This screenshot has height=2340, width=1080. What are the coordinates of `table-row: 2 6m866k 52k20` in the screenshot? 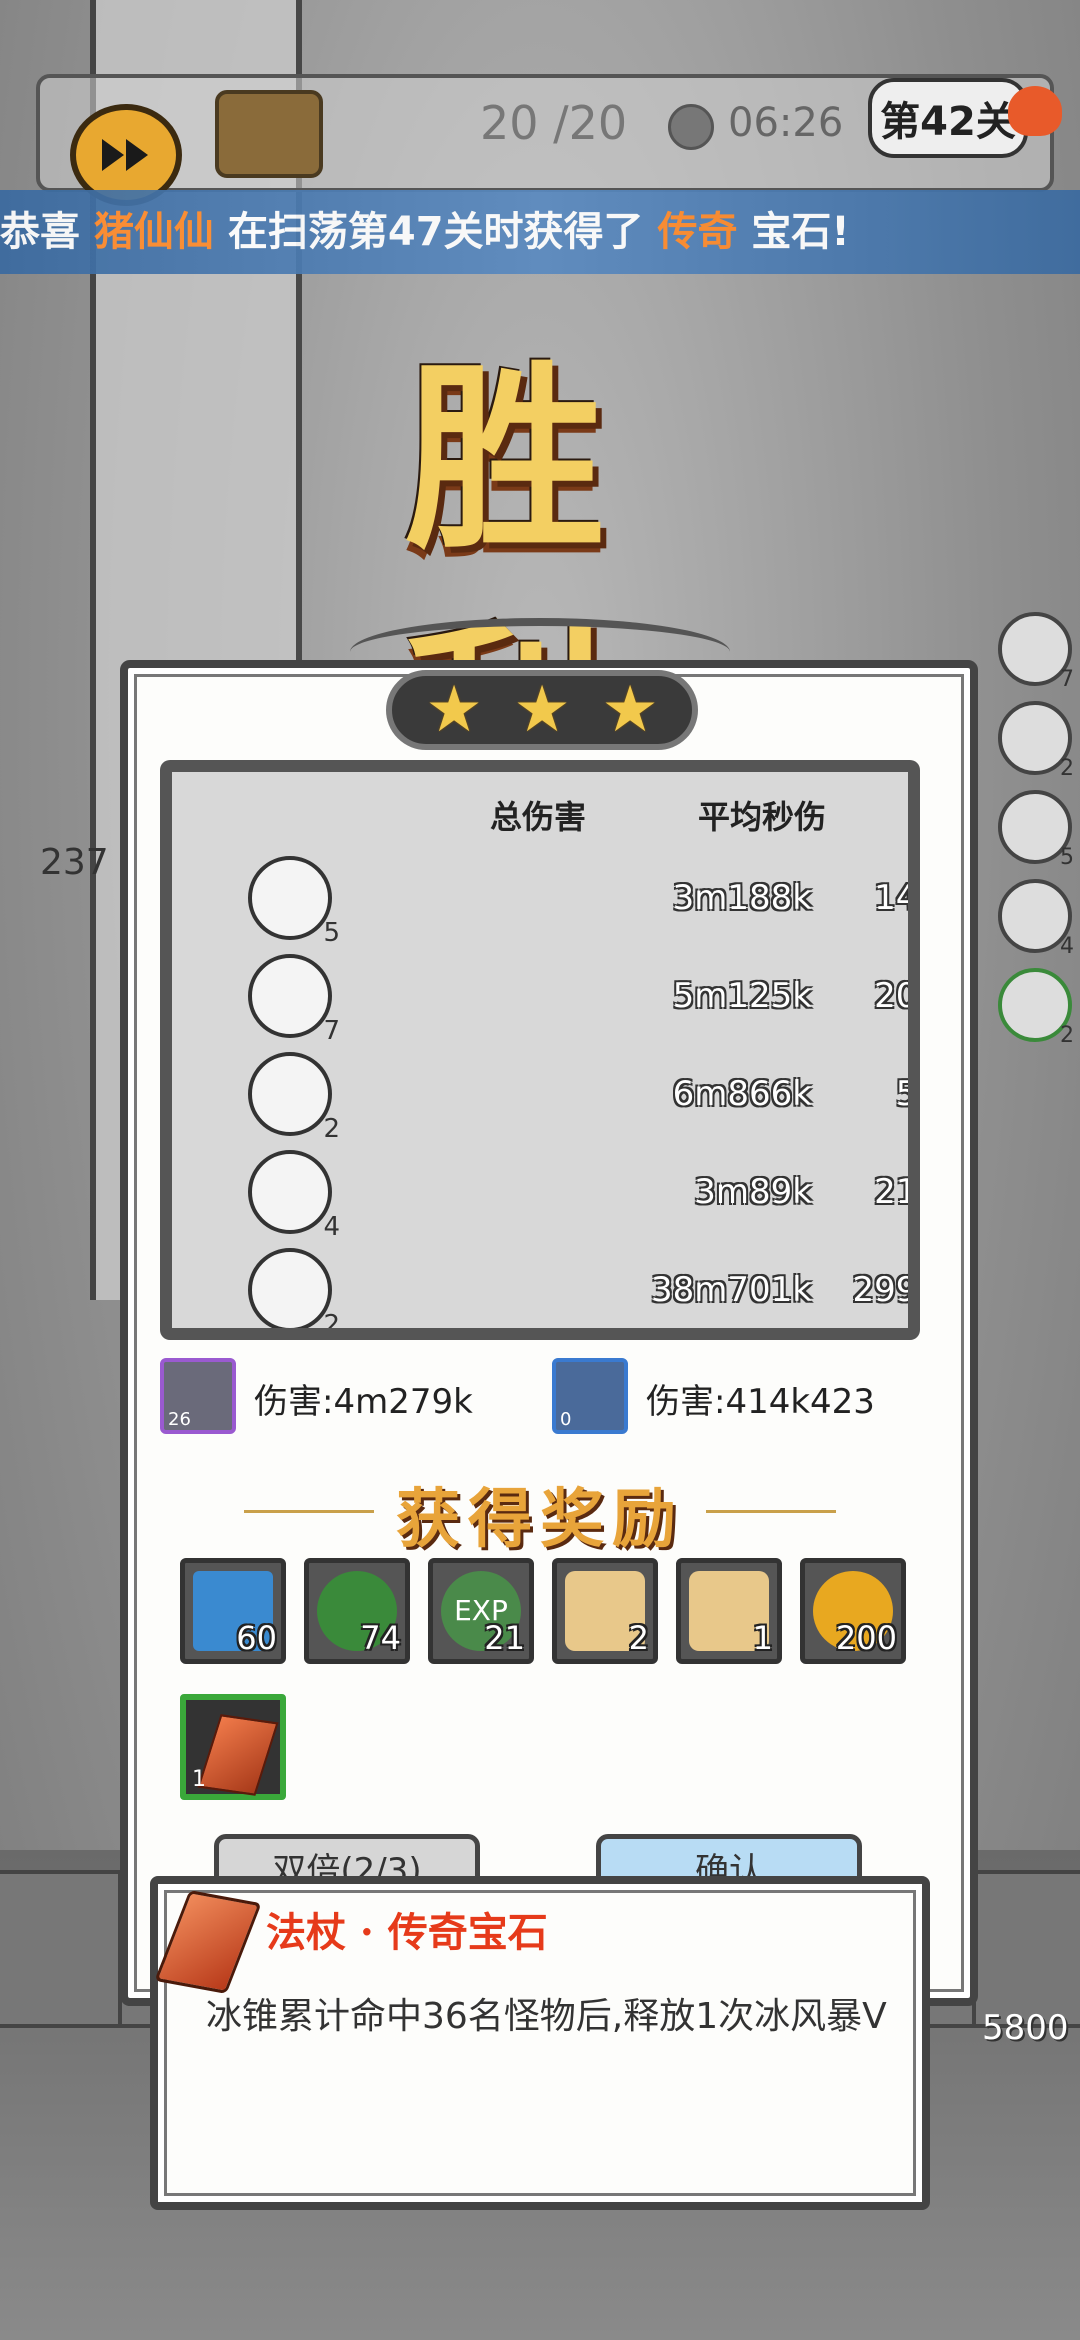 It's located at (545, 1098).